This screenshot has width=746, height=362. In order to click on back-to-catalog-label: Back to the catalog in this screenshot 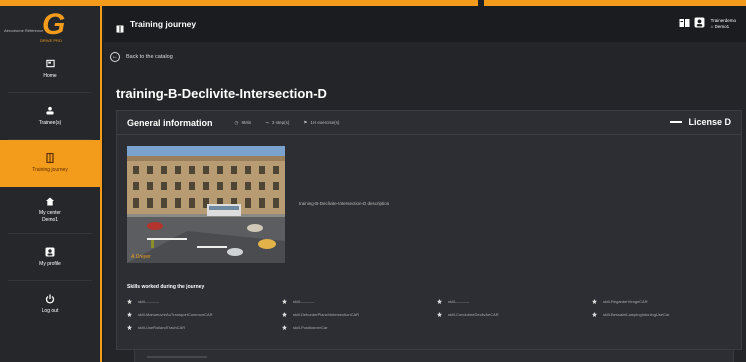, I will do `click(149, 57)`.